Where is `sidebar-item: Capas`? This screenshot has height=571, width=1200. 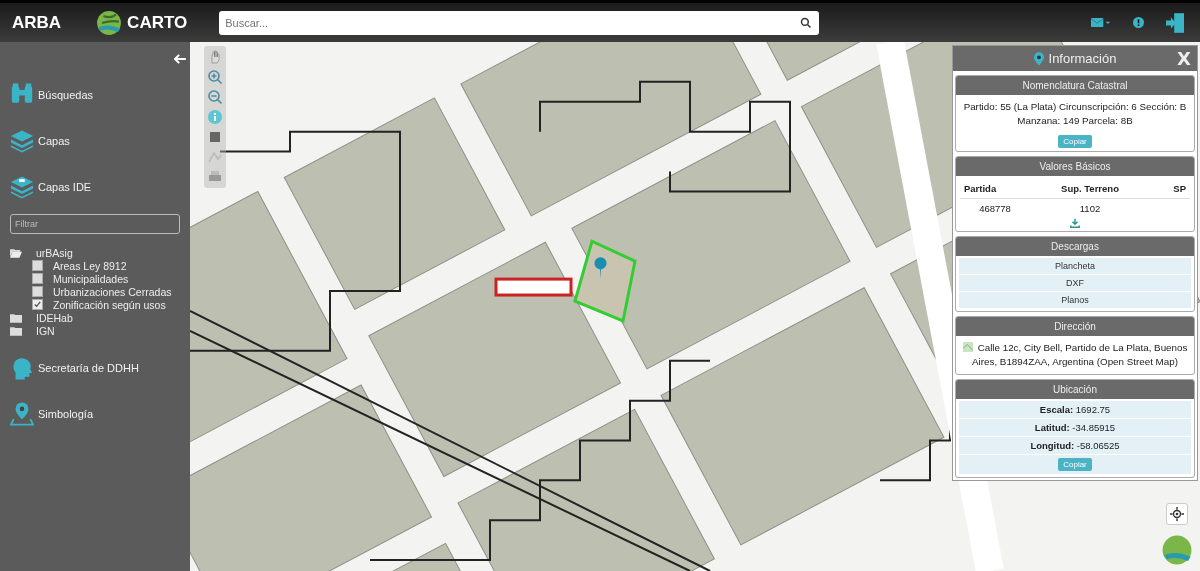 sidebar-item: Capas is located at coordinates (95, 141).